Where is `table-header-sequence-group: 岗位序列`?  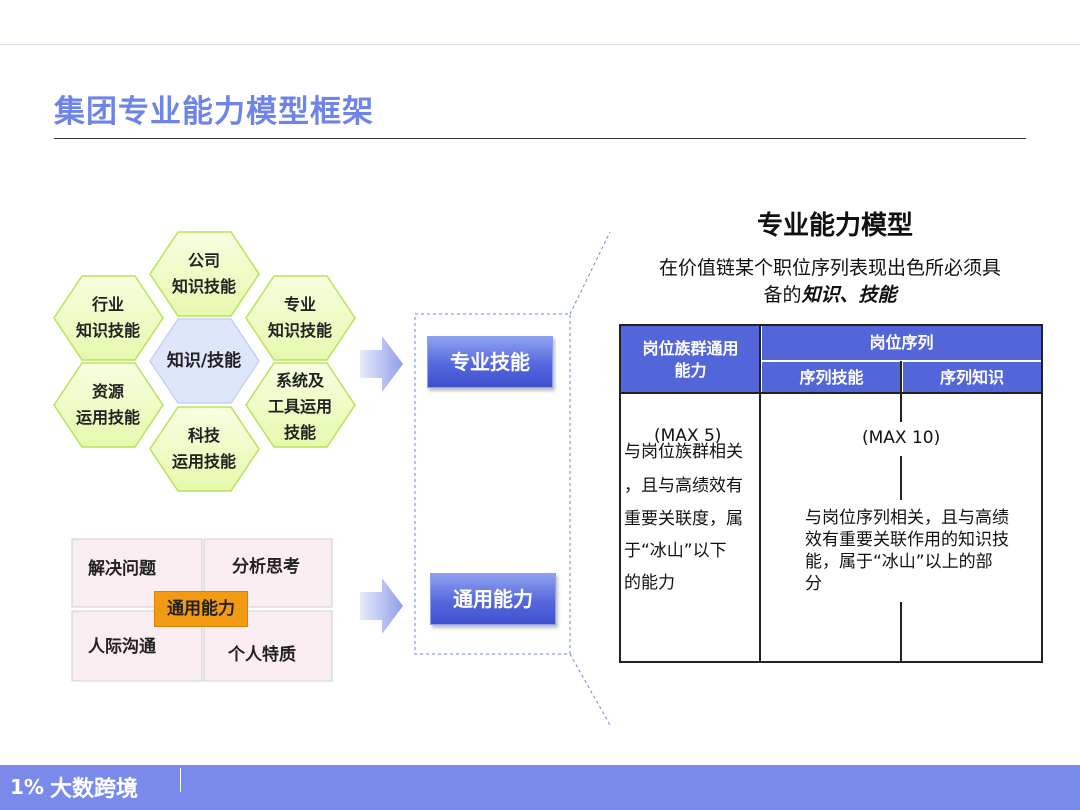 table-header-sequence-group: 岗位序列 is located at coordinates (901, 343).